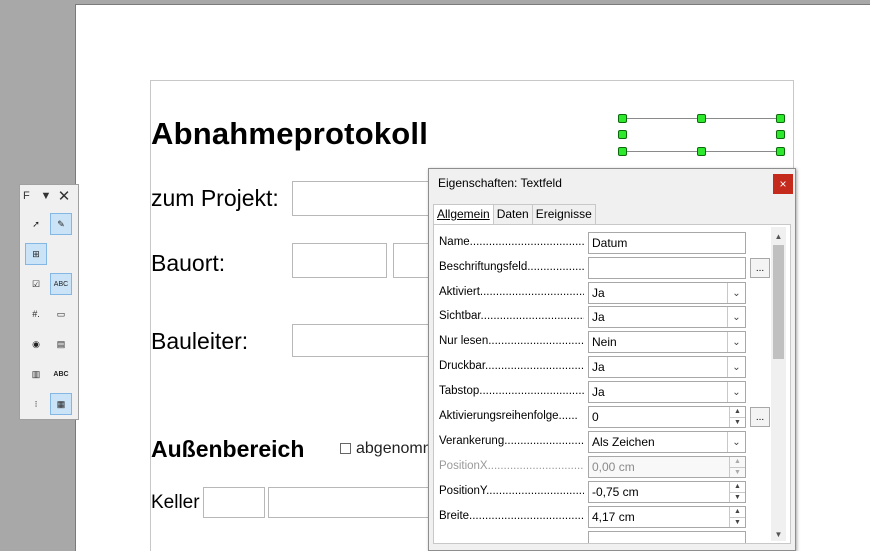  Describe the element at coordinates (667, 268) in the screenshot. I see `label-field-input` at that location.